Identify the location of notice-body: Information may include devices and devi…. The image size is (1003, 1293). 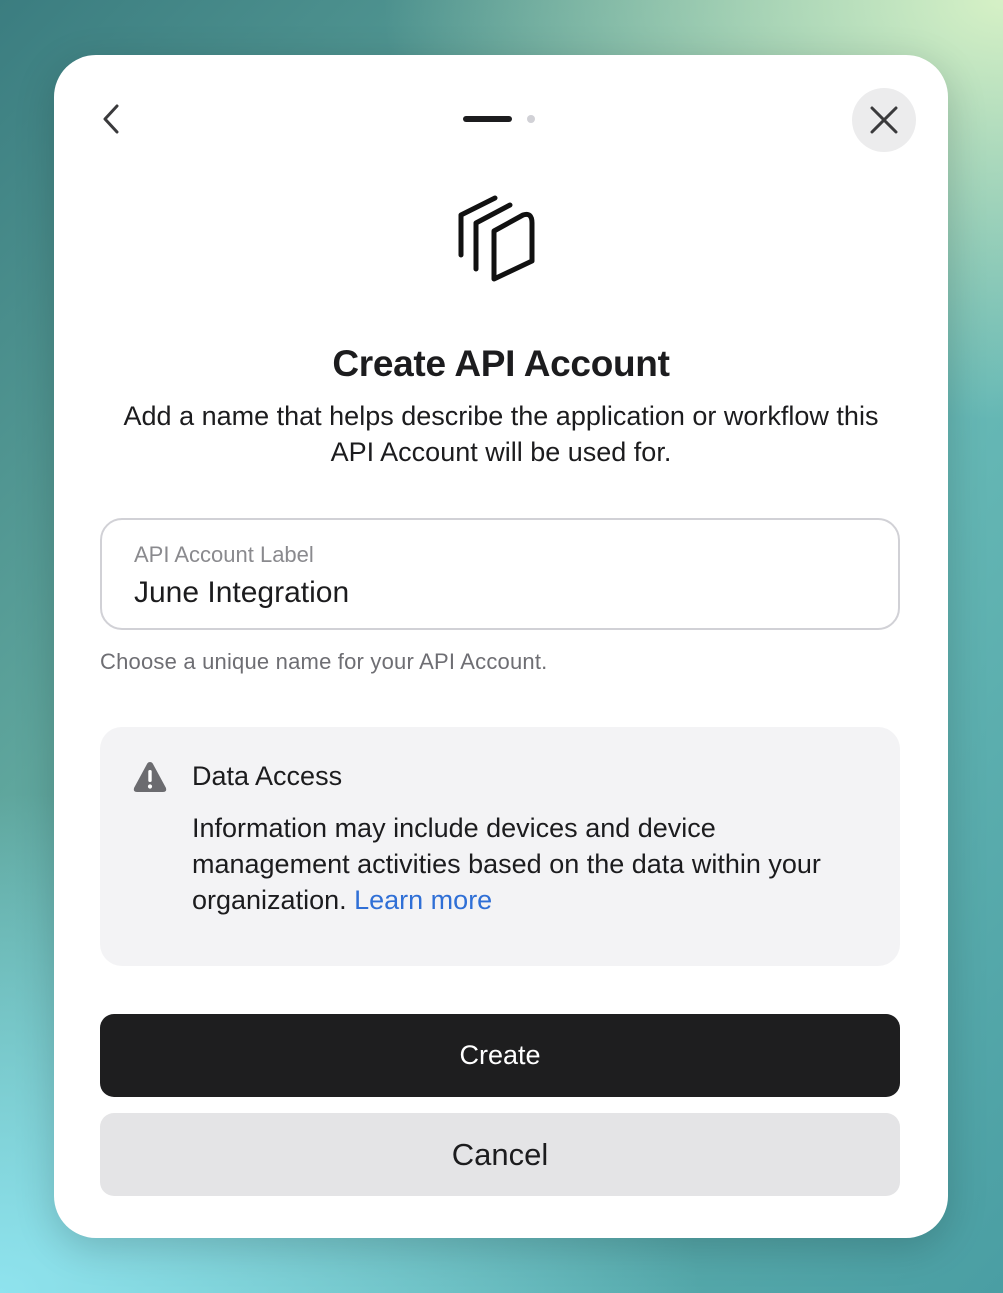
(522, 864).